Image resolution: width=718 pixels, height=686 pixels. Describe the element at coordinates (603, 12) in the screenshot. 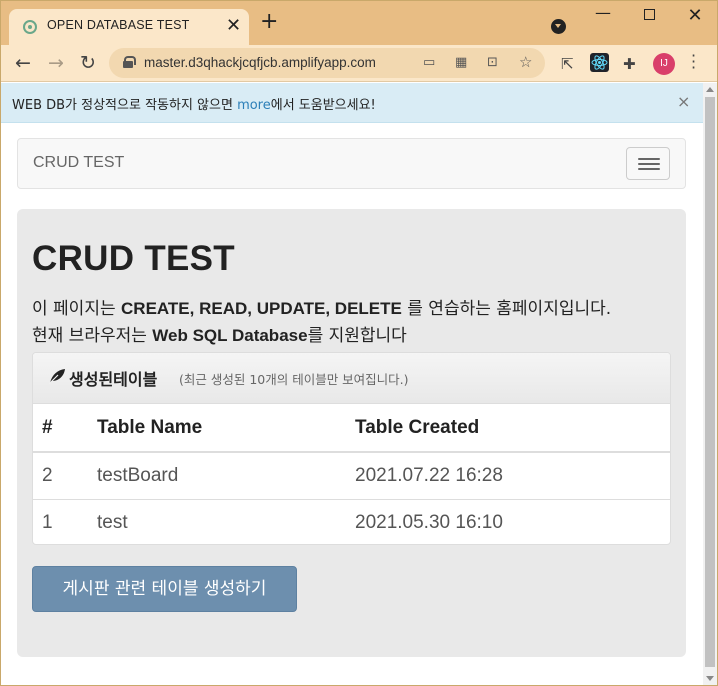

I see `minimize-button: —` at that location.